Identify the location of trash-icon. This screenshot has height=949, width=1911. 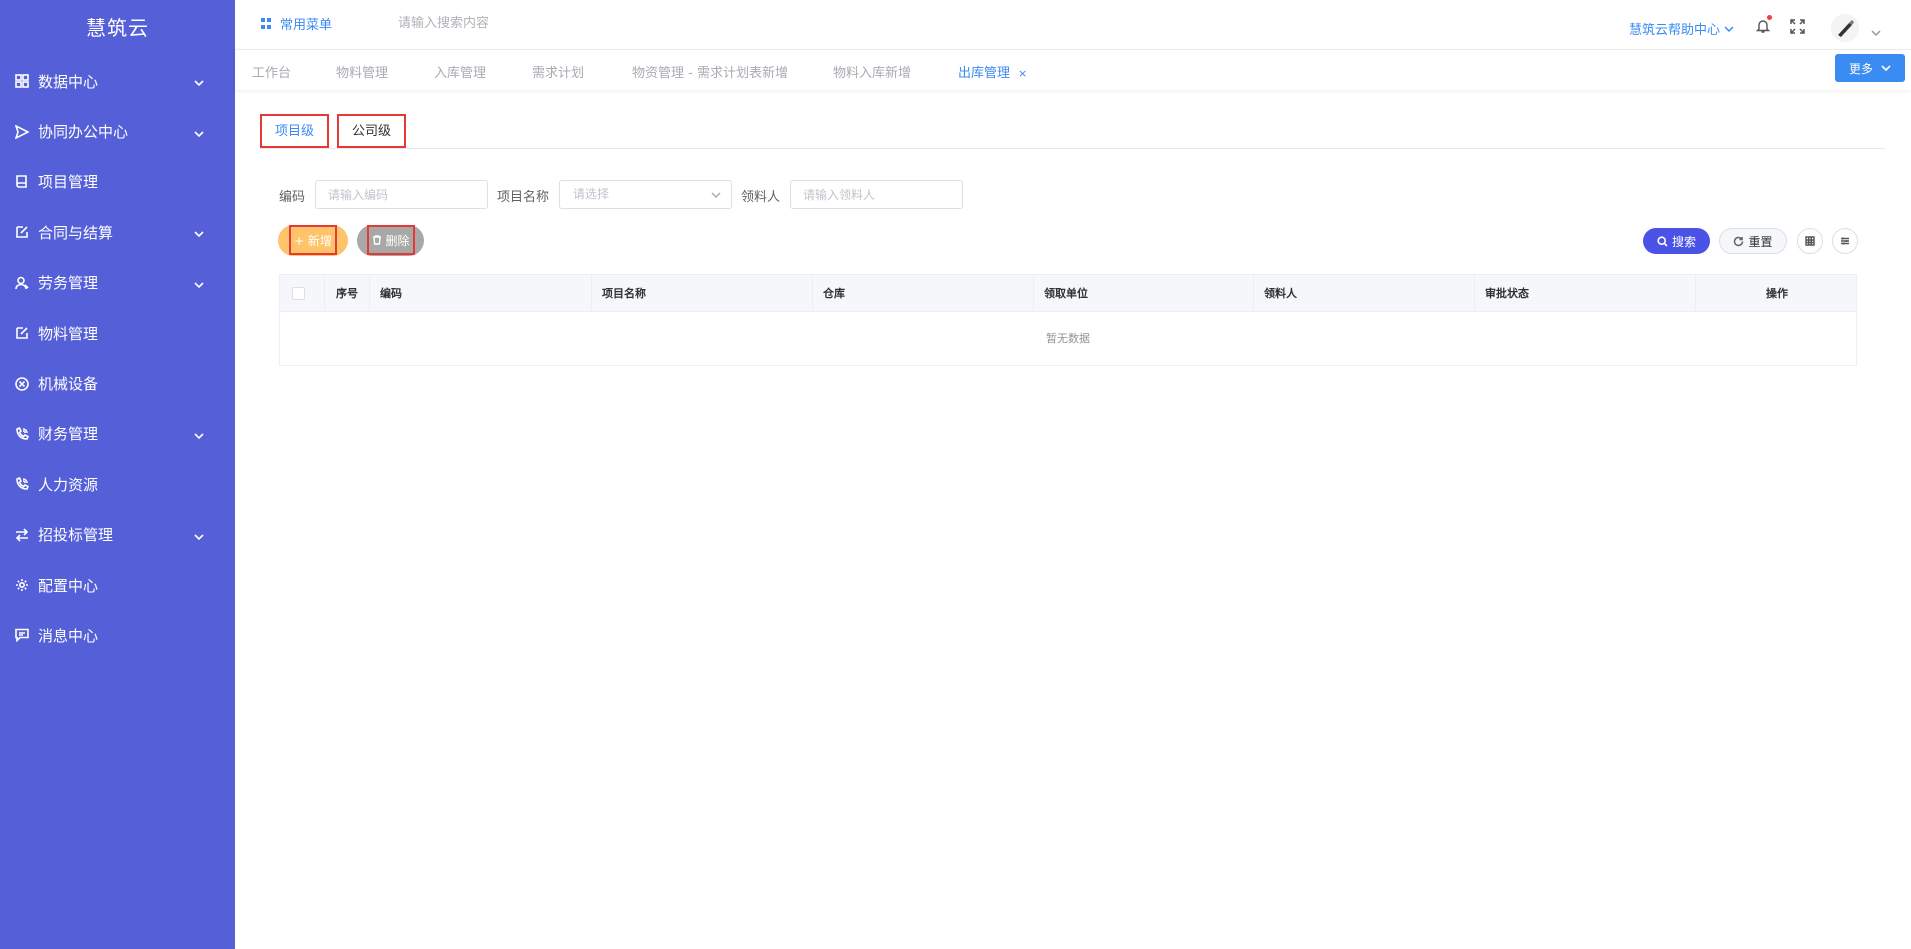
(377, 240).